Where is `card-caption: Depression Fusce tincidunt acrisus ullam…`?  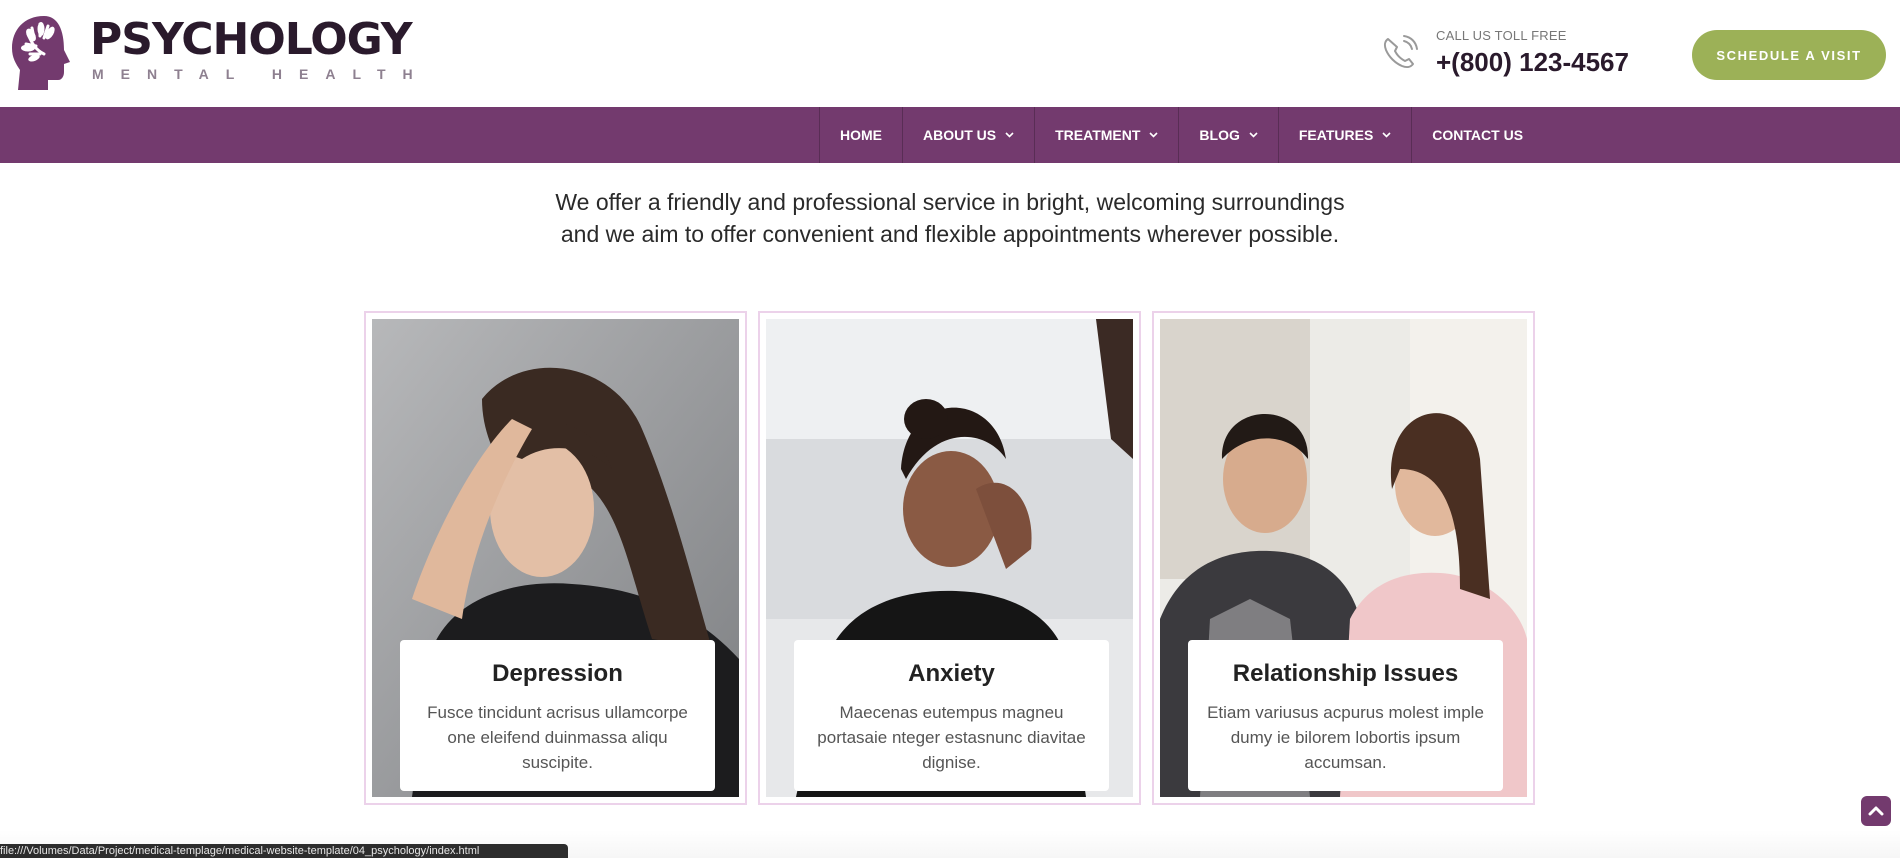 card-caption: Depression Fusce tincidunt acrisus ullam… is located at coordinates (557, 715).